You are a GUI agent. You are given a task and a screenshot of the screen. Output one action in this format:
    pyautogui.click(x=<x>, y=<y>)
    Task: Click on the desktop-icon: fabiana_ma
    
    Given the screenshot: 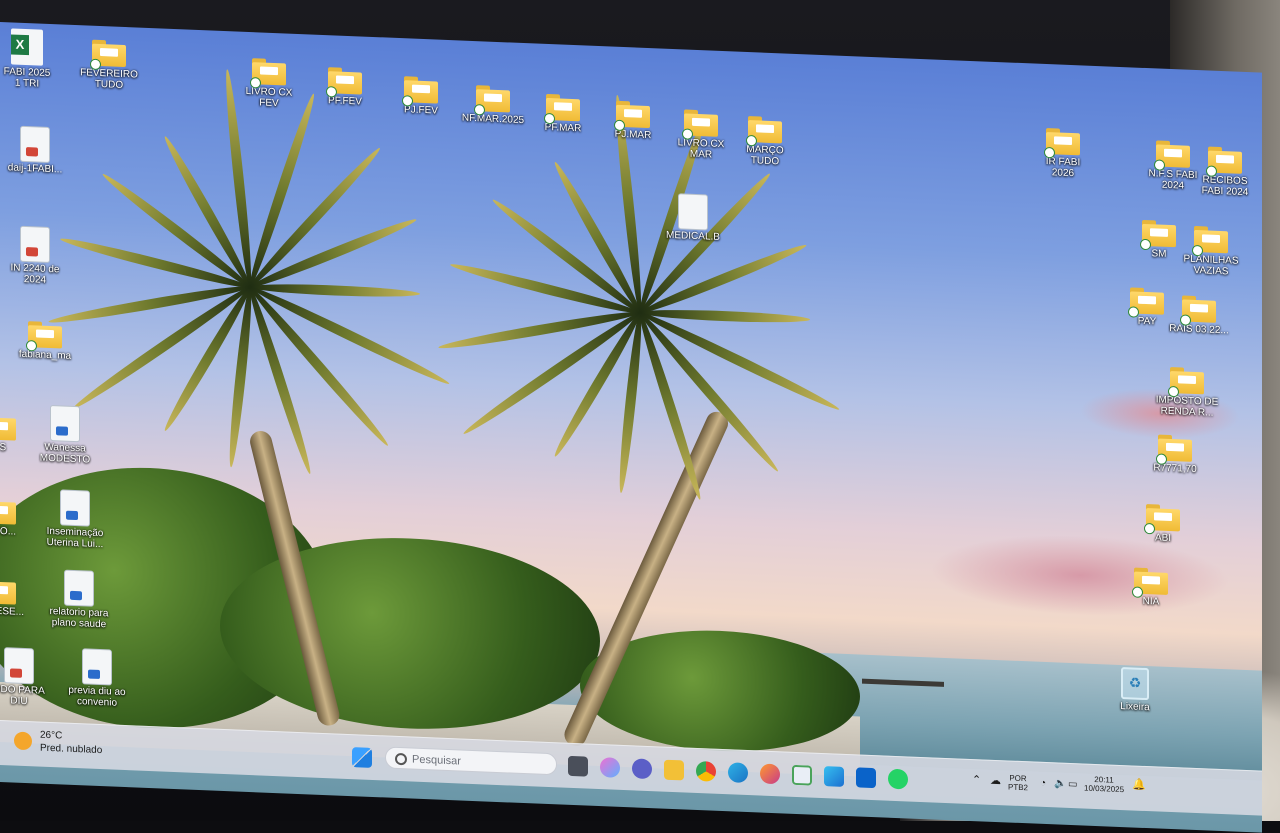 What is the action you would take?
    pyautogui.click(x=45, y=341)
    